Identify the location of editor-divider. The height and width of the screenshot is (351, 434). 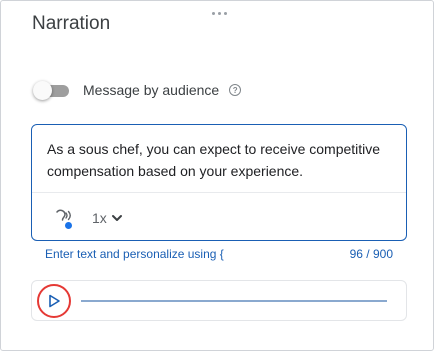
(219, 192).